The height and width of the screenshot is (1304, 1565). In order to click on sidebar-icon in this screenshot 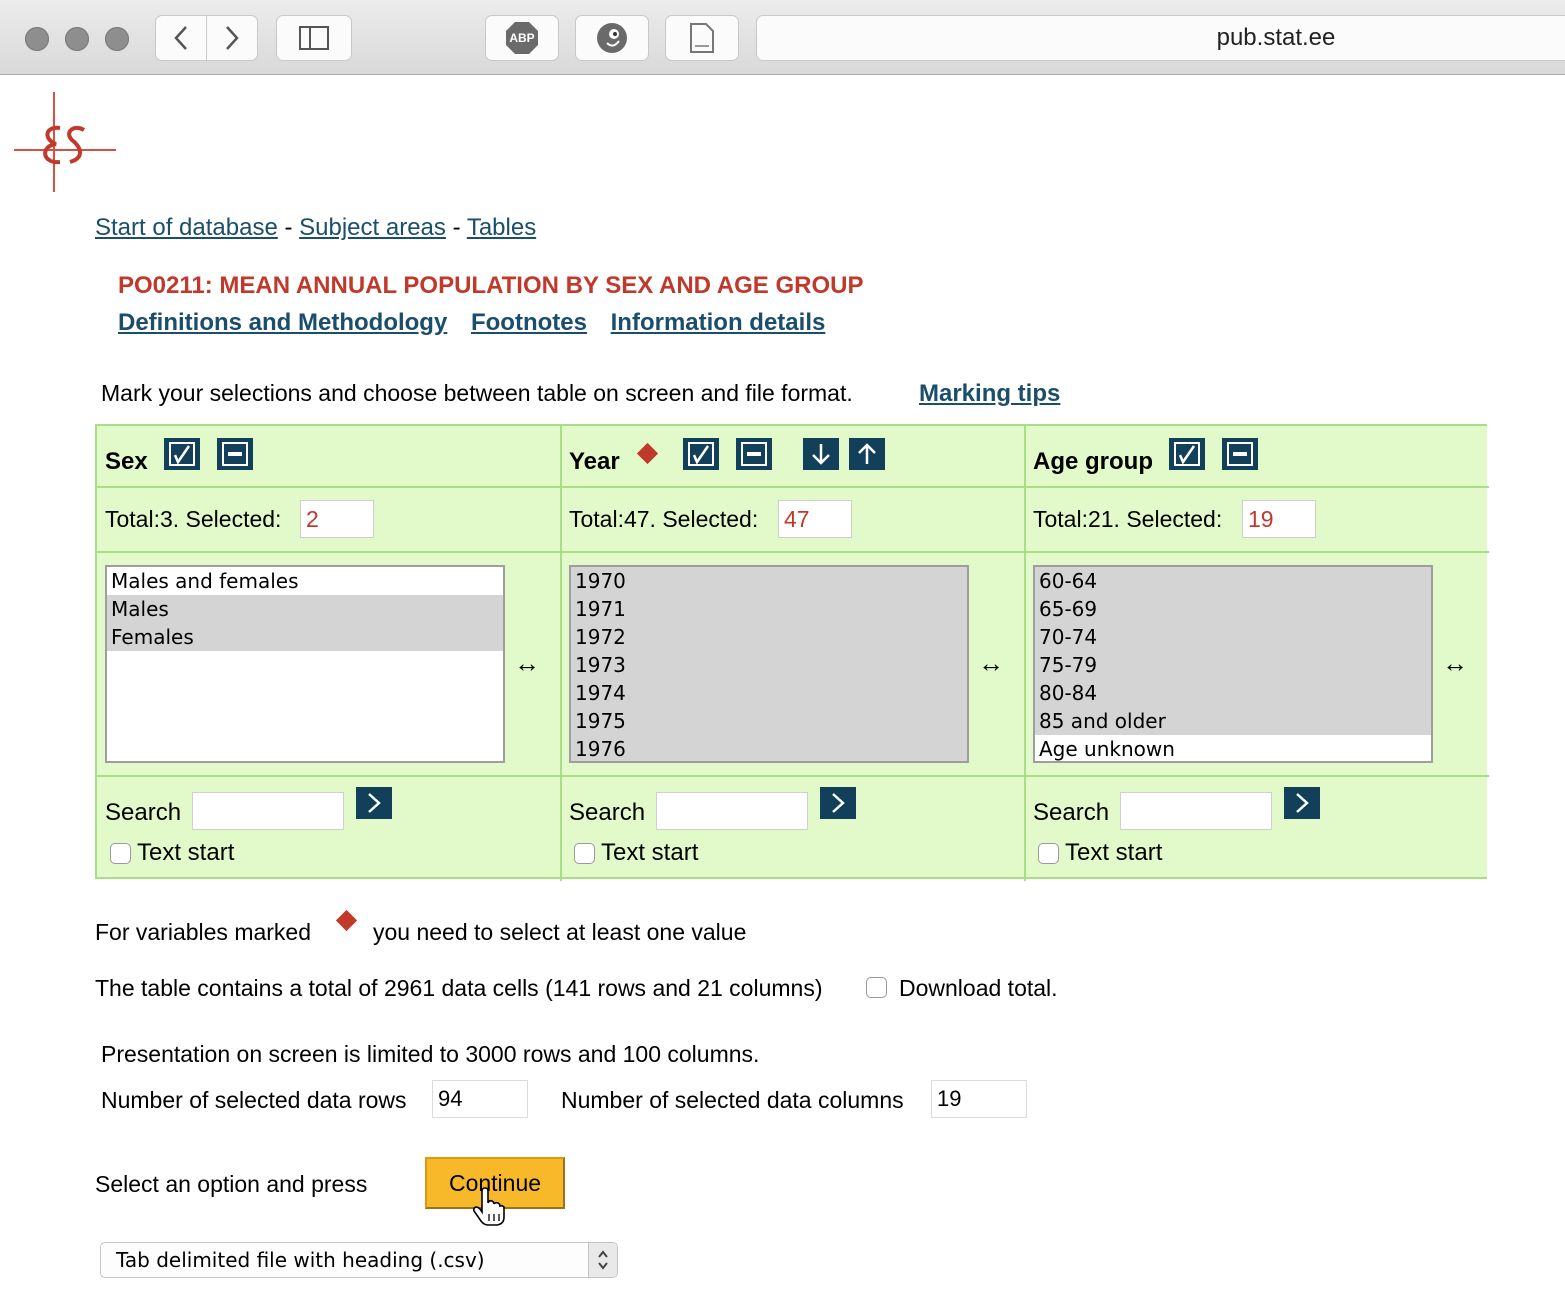, I will do `click(314, 38)`.